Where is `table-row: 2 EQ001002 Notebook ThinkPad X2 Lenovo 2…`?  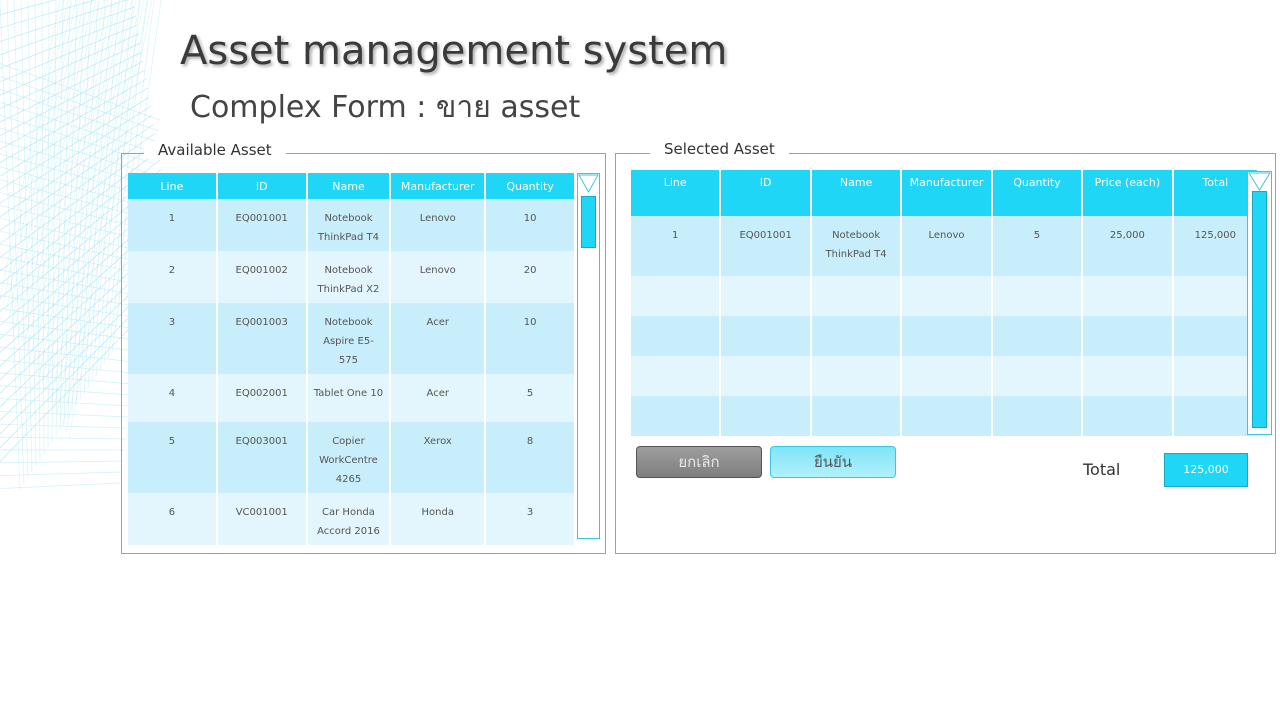 table-row: 2 EQ001002 Notebook ThinkPad X2 Lenovo 2… is located at coordinates (351, 277).